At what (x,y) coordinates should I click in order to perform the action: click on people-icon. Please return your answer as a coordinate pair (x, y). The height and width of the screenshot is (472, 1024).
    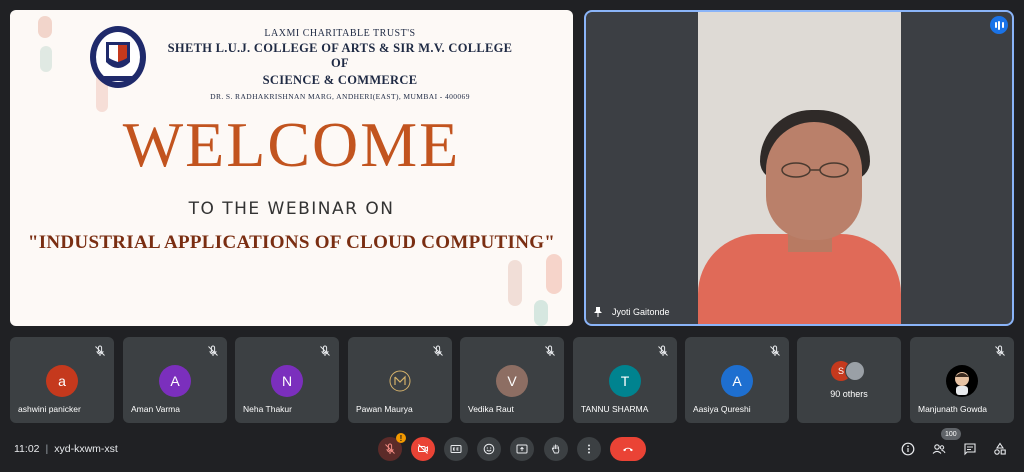
    Looking at the image, I should click on (939, 449).